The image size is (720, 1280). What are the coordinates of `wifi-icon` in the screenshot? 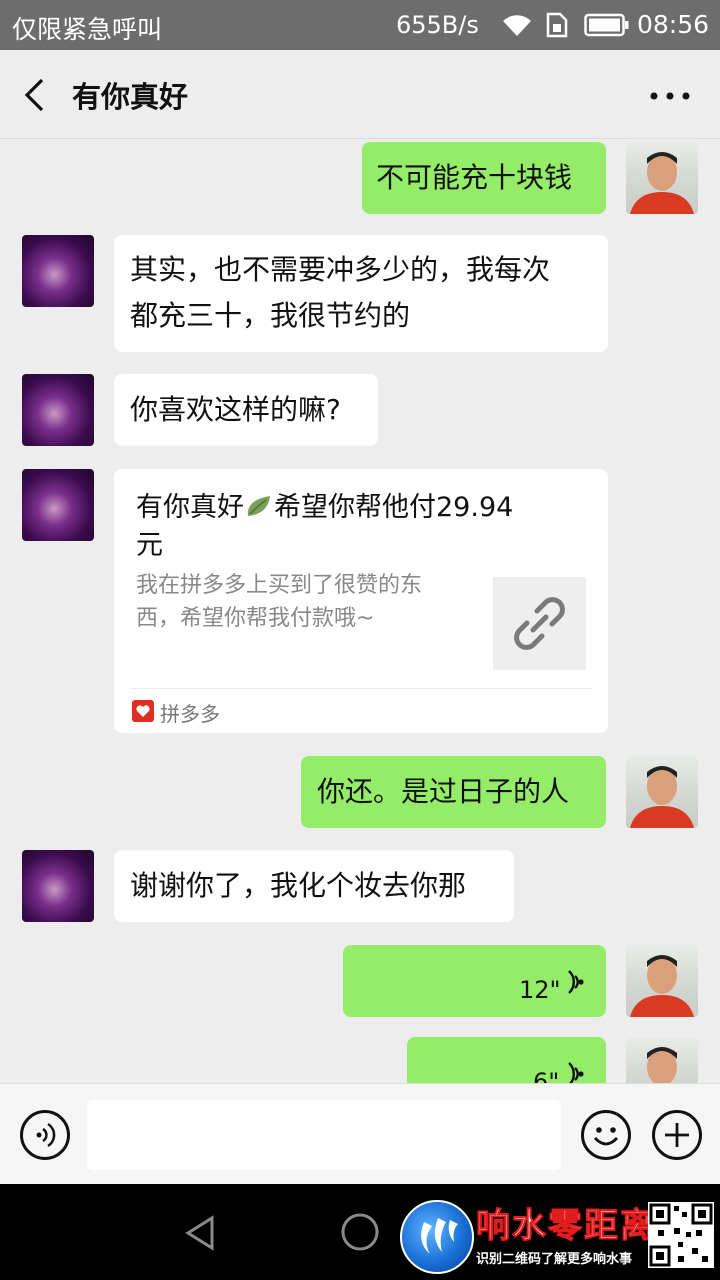 It's located at (517, 26).